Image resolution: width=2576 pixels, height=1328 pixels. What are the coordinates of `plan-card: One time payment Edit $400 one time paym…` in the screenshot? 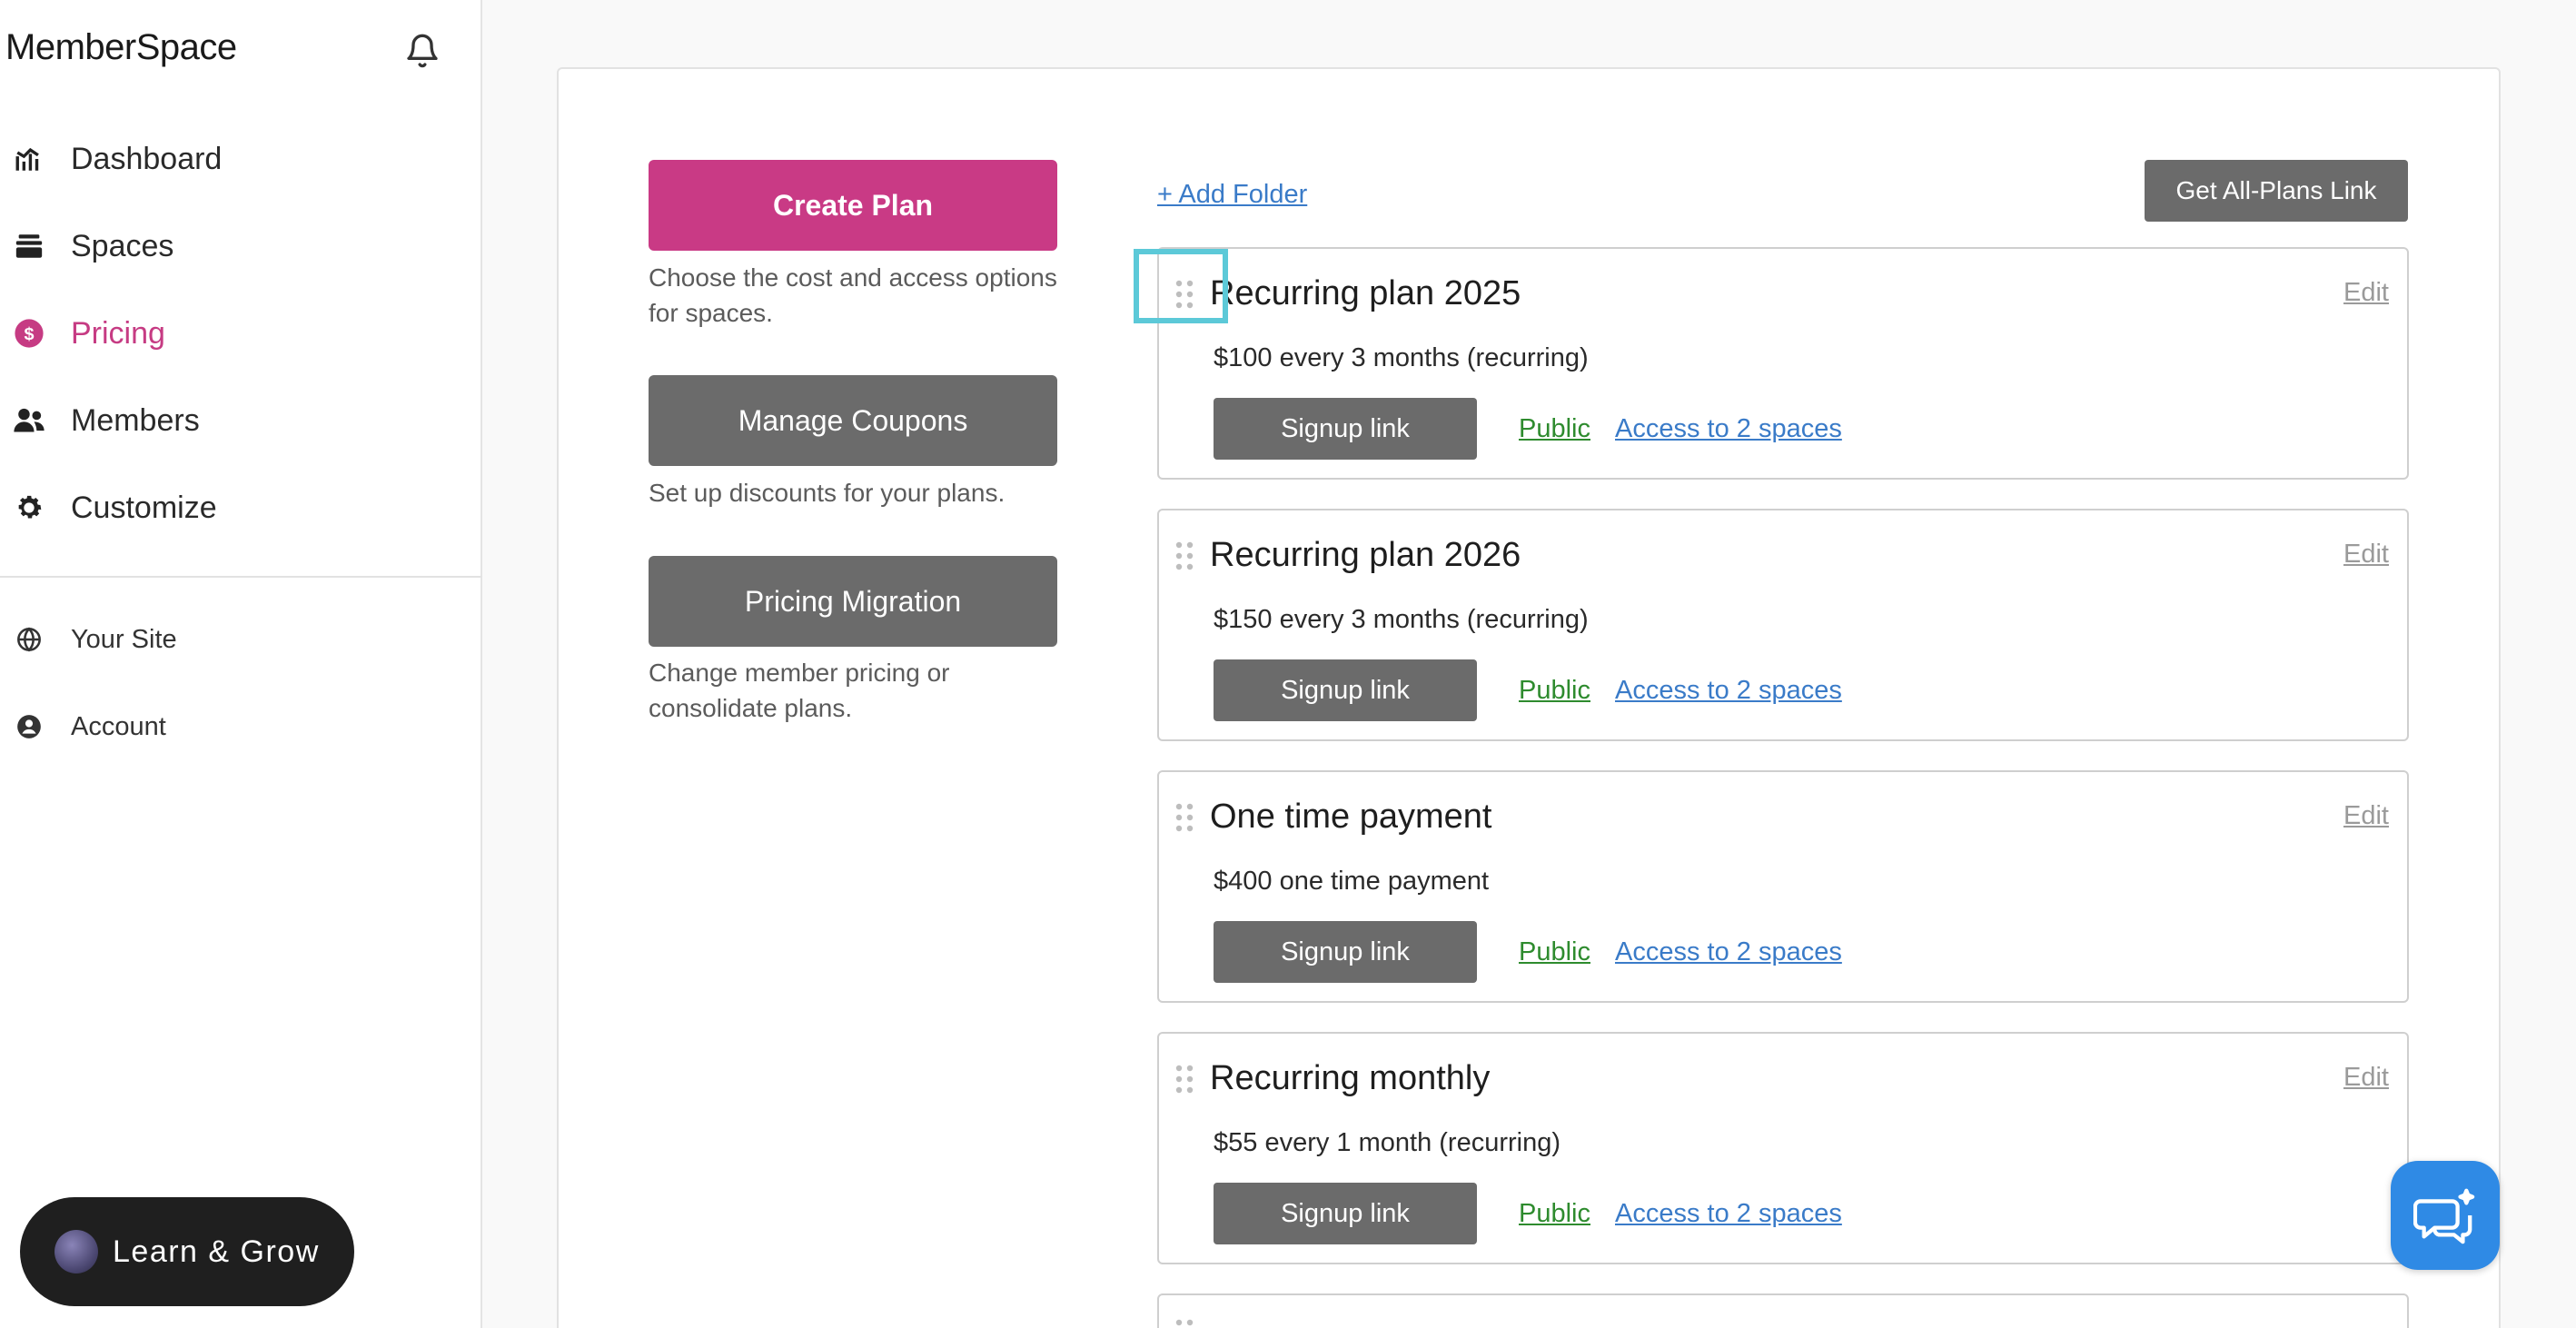 It's located at (1783, 886).